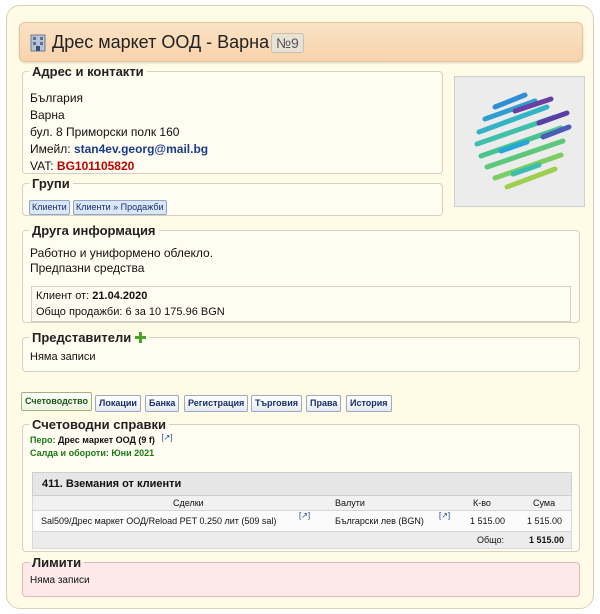 This screenshot has height=614, width=600. What do you see at coordinates (99, 424) in the screenshot?
I see `accounting-legend: Счетоводни справки` at bounding box center [99, 424].